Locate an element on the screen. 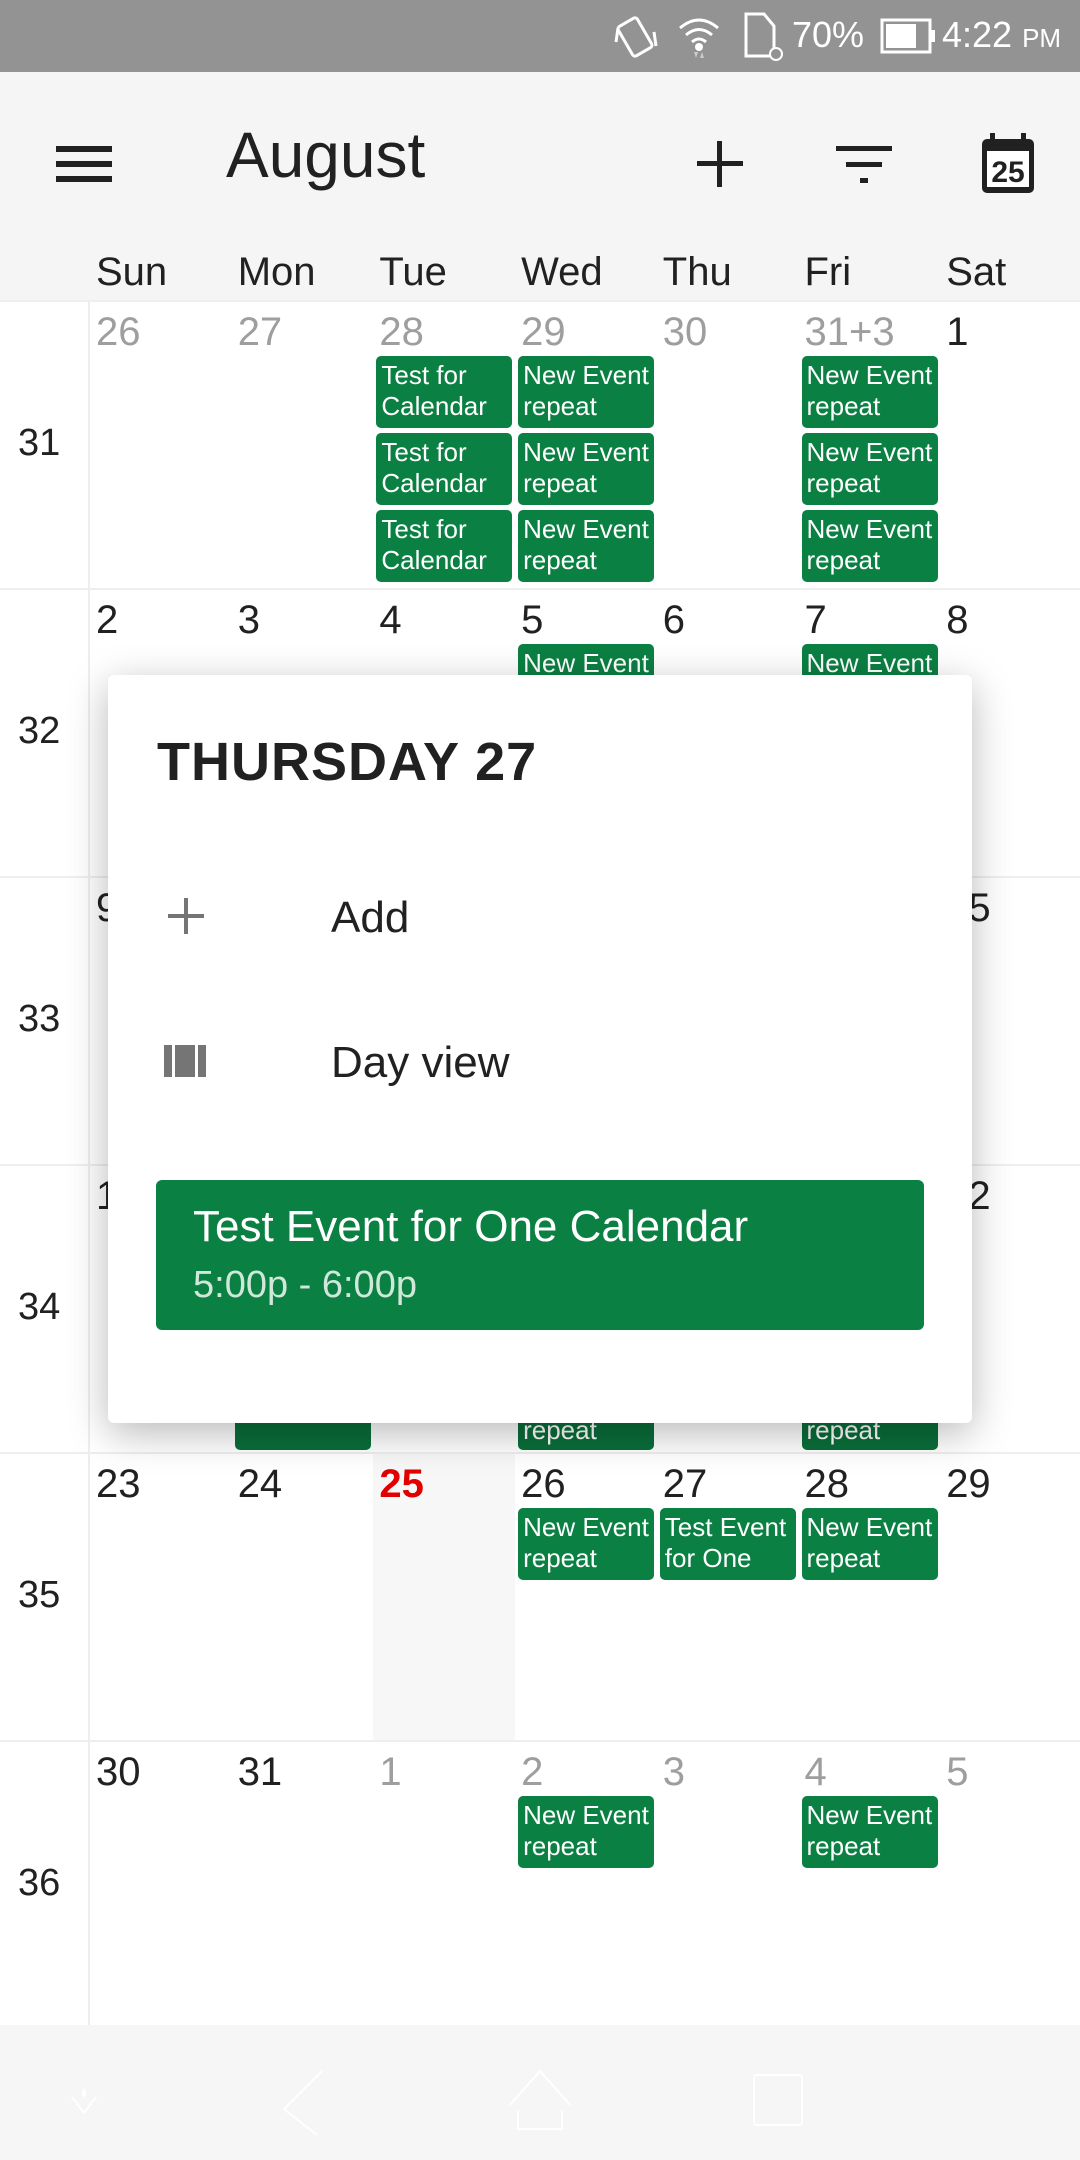 The width and height of the screenshot is (1080, 2160). day-number: 25 is located at coordinates (401, 1484).